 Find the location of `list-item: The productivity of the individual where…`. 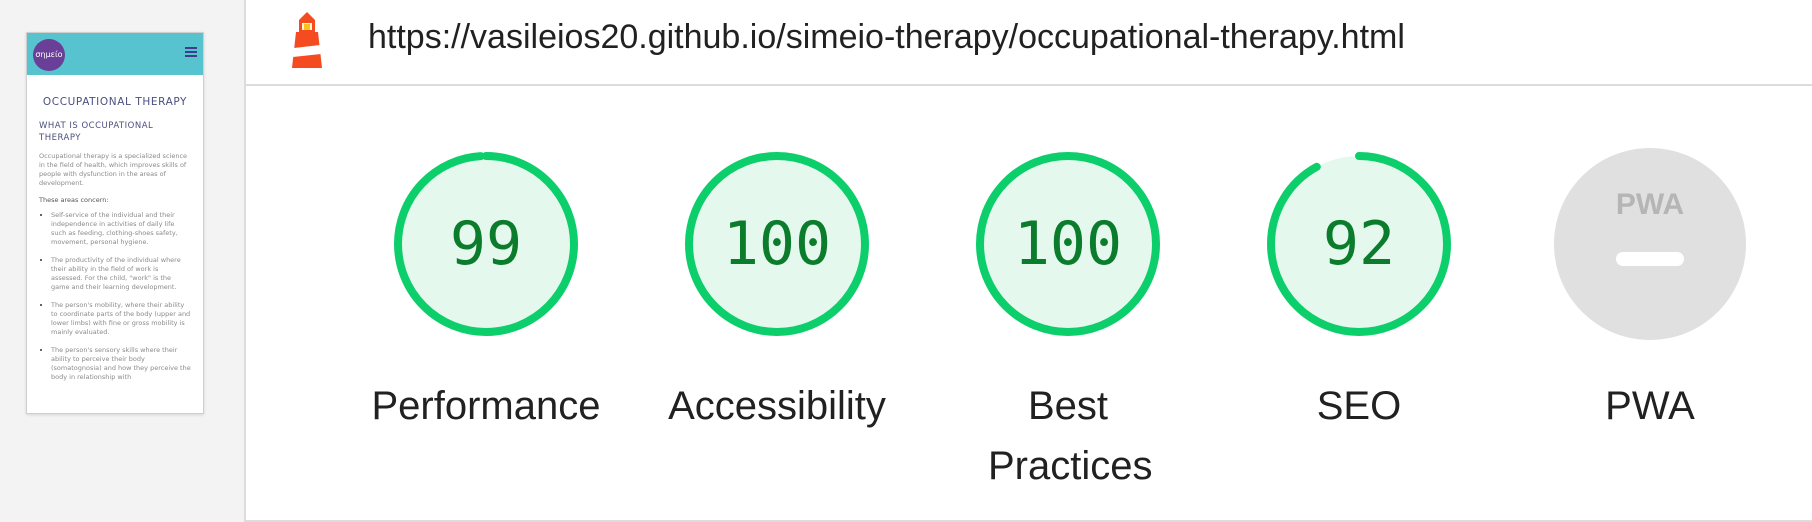

list-item: The productivity of the individual where… is located at coordinates (121, 274).